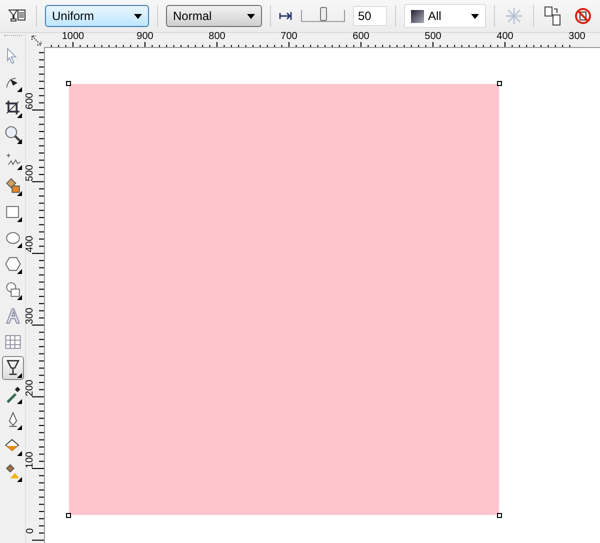 The height and width of the screenshot is (543, 600). Describe the element at coordinates (417, 16) in the screenshot. I see `gradient-square-icon` at that location.